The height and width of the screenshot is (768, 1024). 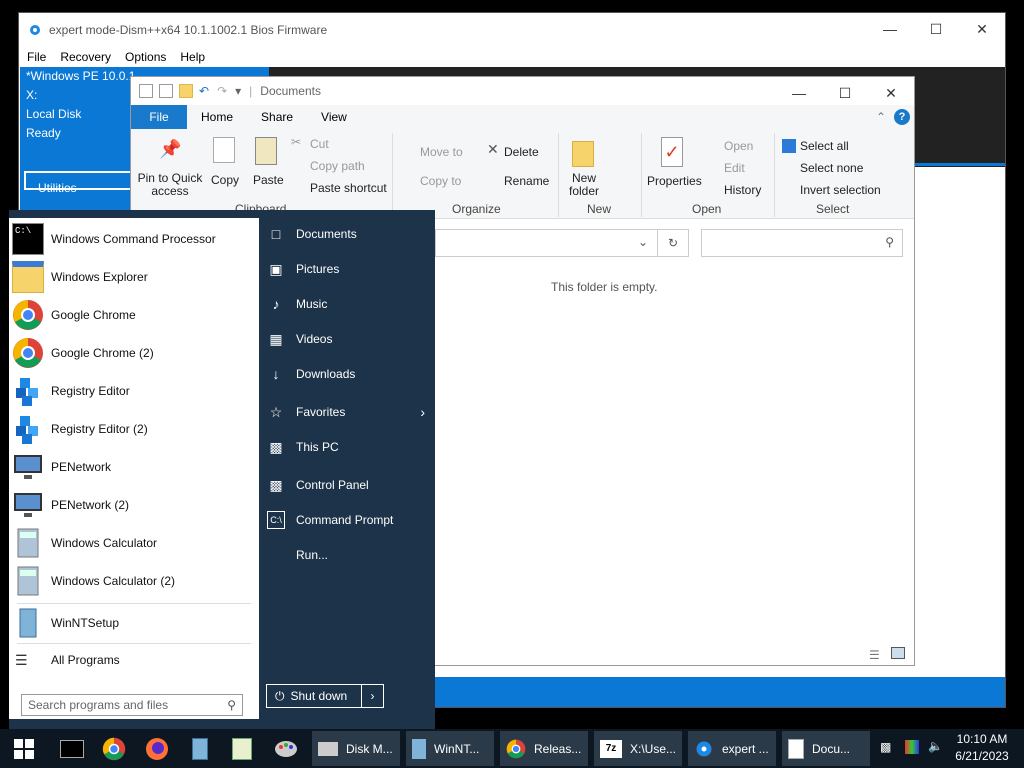 I want to click on registry-editor-icon, so click(x=27, y=392).